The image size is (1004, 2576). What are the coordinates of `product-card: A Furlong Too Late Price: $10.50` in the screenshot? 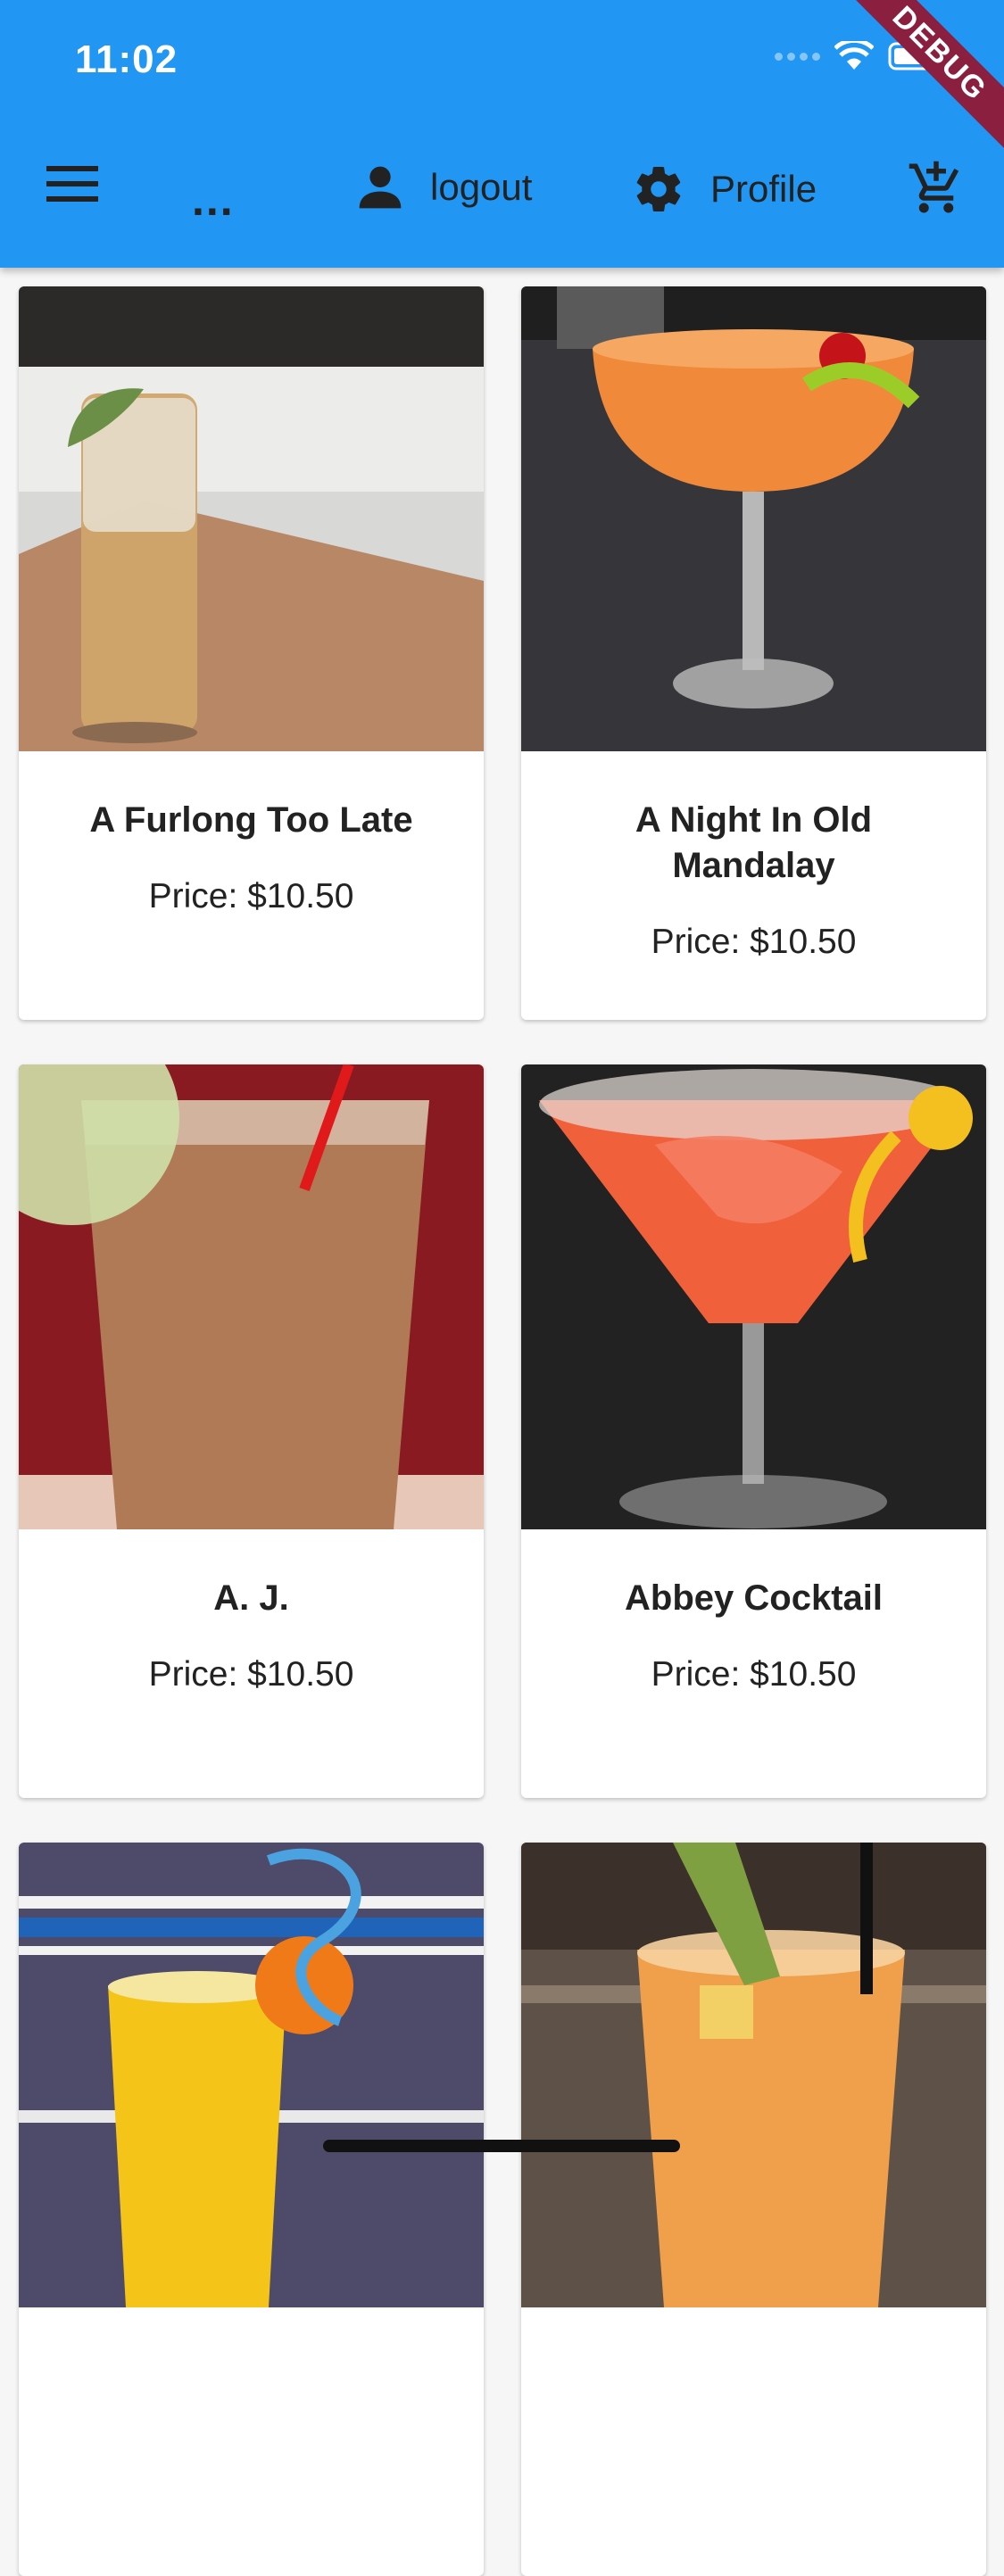 It's located at (251, 653).